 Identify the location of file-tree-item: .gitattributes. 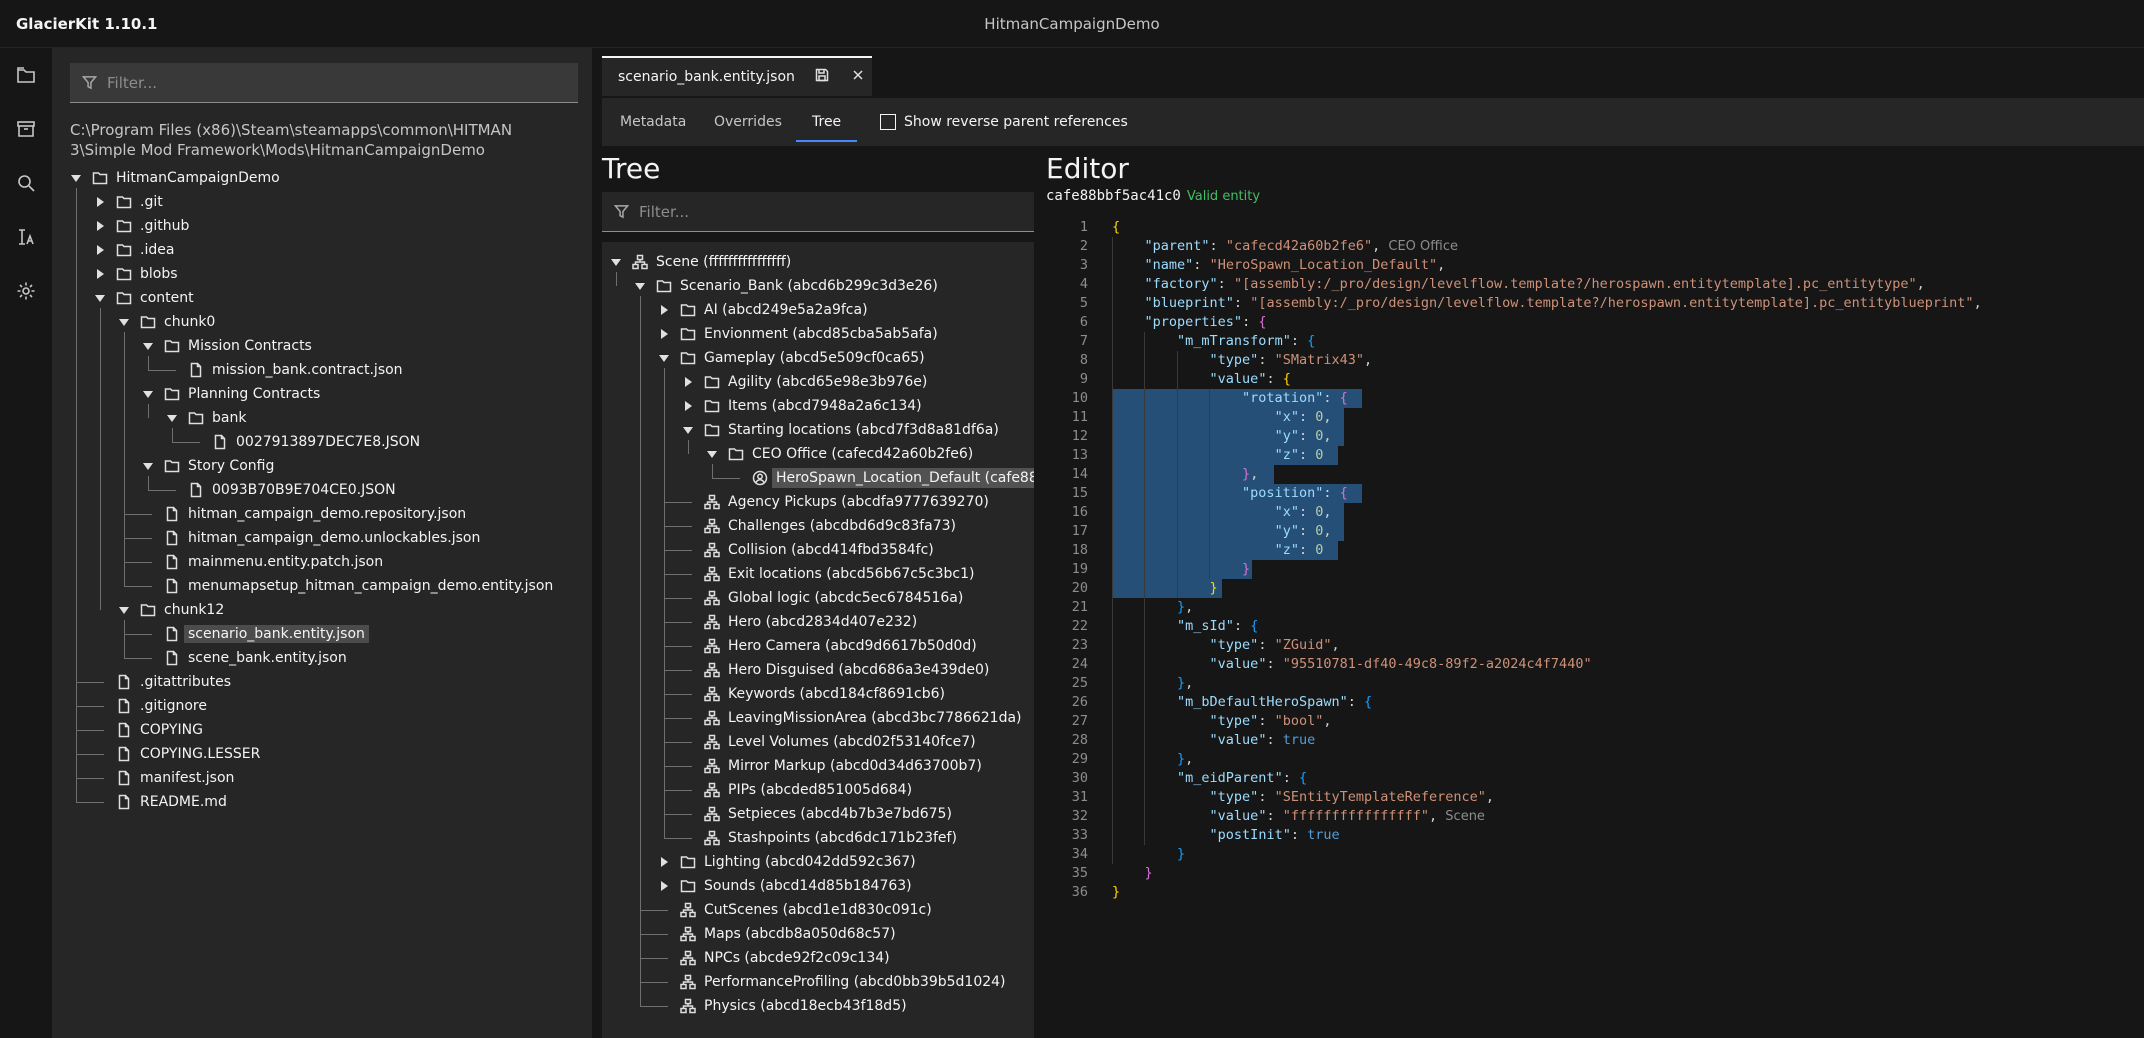
(162, 682).